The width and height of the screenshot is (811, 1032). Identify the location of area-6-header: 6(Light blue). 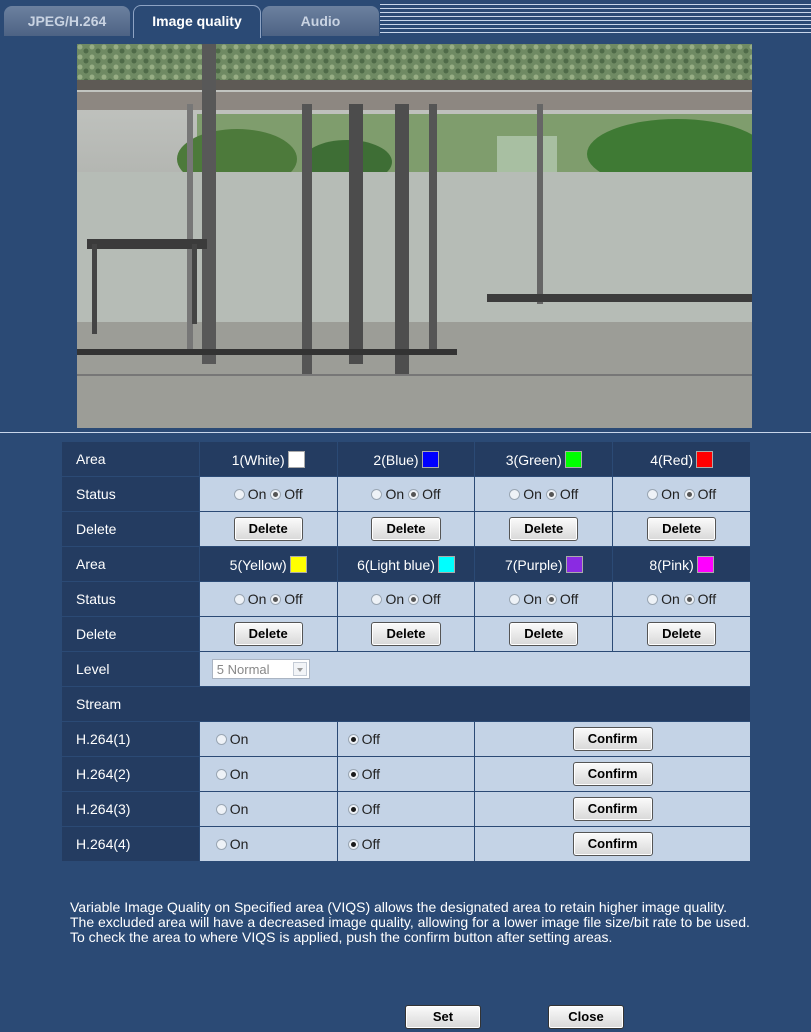
(406, 564).